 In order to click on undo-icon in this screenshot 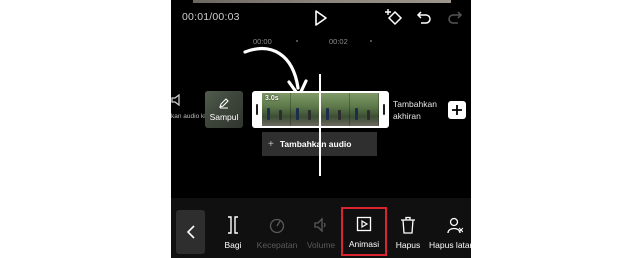, I will do `click(424, 17)`.